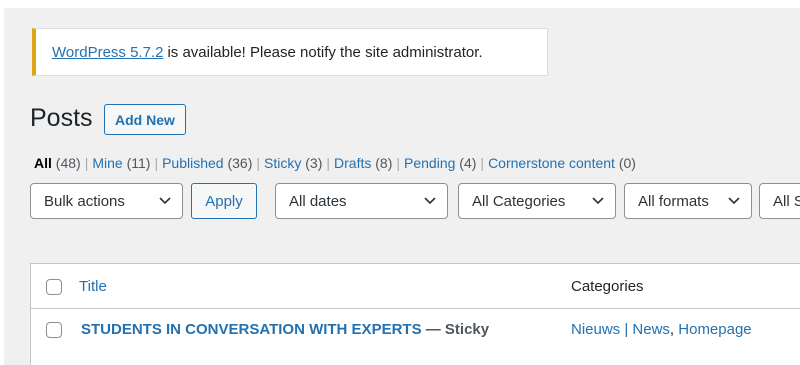 This screenshot has width=800, height=365. Describe the element at coordinates (562, 163) in the screenshot. I see `view-cornerstone: Cornerstone content (0)` at that location.